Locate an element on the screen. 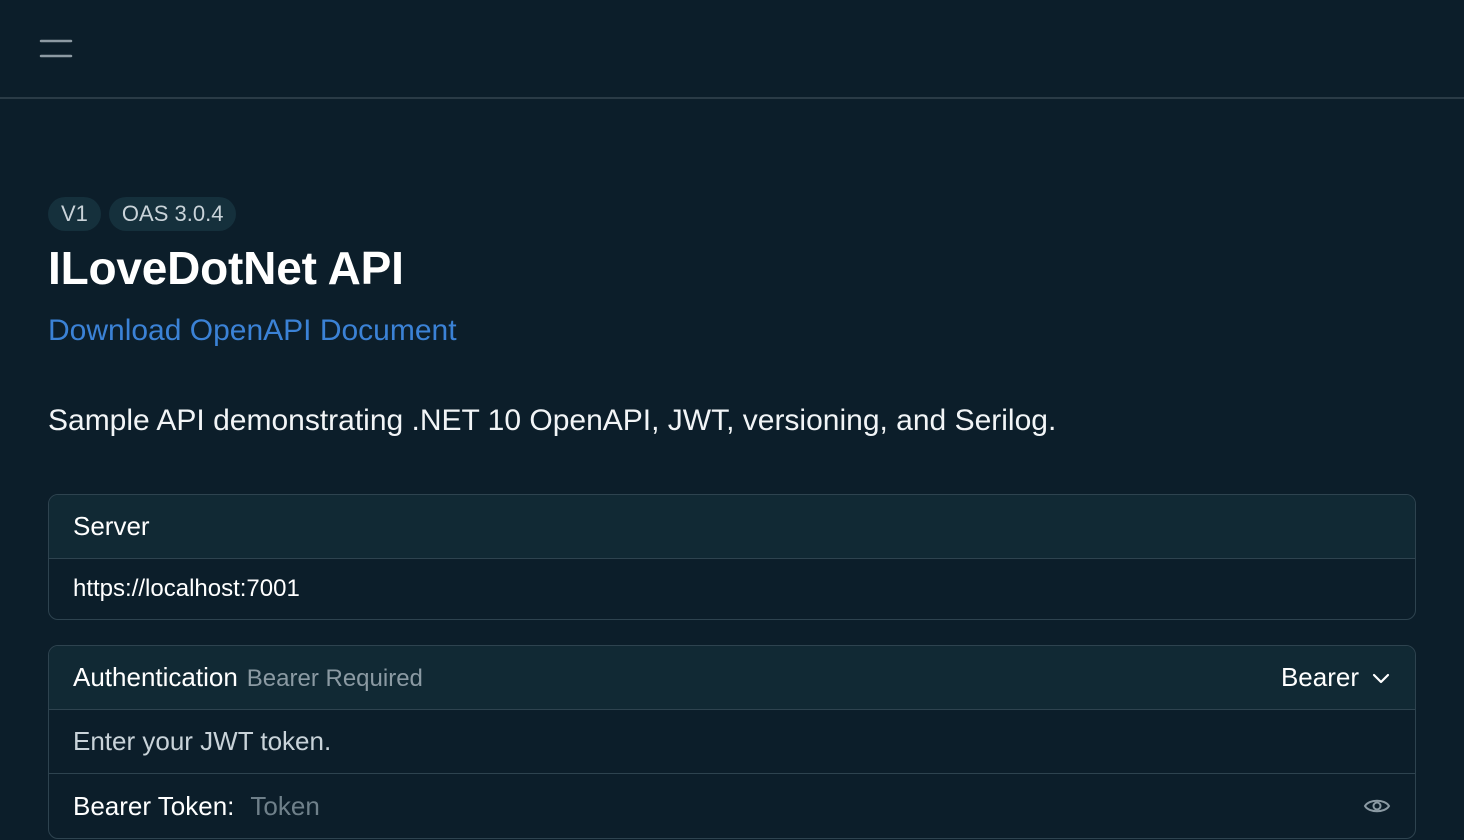  page-title: ILoveDotNet API is located at coordinates (226, 268).